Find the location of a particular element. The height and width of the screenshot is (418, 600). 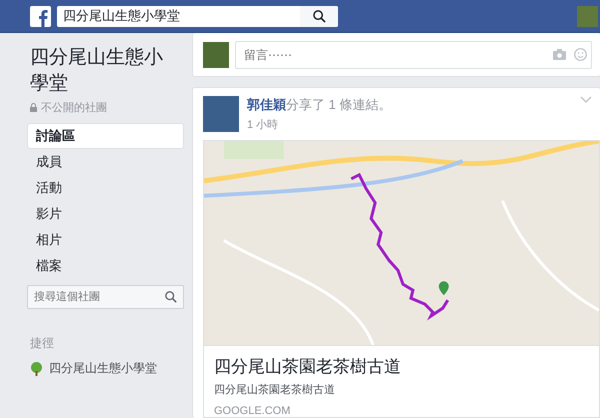

group-search-field: 搜尋這個社團 is located at coordinates (105, 297).